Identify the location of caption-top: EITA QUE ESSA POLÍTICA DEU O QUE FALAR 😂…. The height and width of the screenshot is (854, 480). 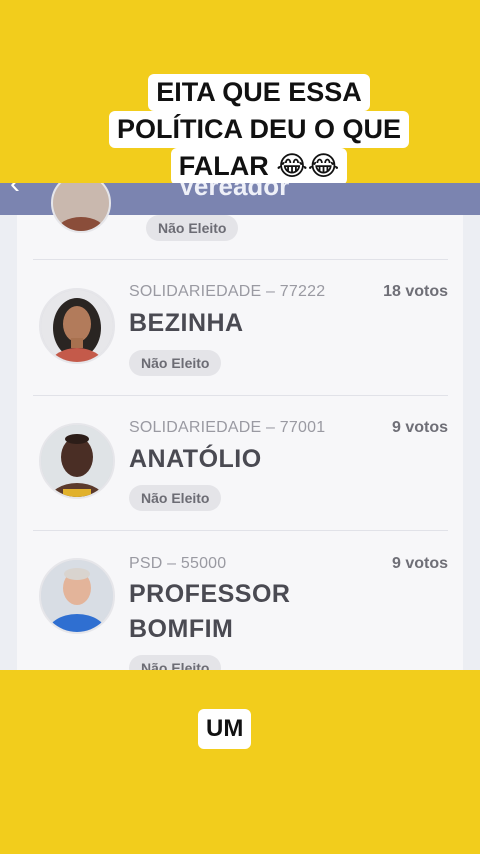
(259, 129).